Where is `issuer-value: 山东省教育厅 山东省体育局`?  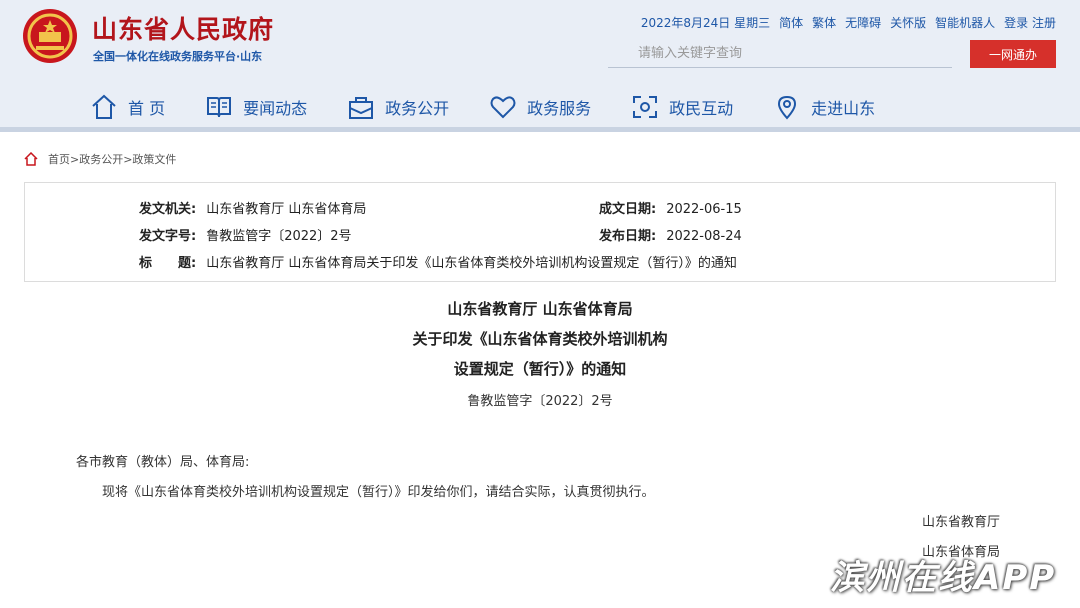
issuer-value: 山东省教育厅 山东省体育局 is located at coordinates (286, 209).